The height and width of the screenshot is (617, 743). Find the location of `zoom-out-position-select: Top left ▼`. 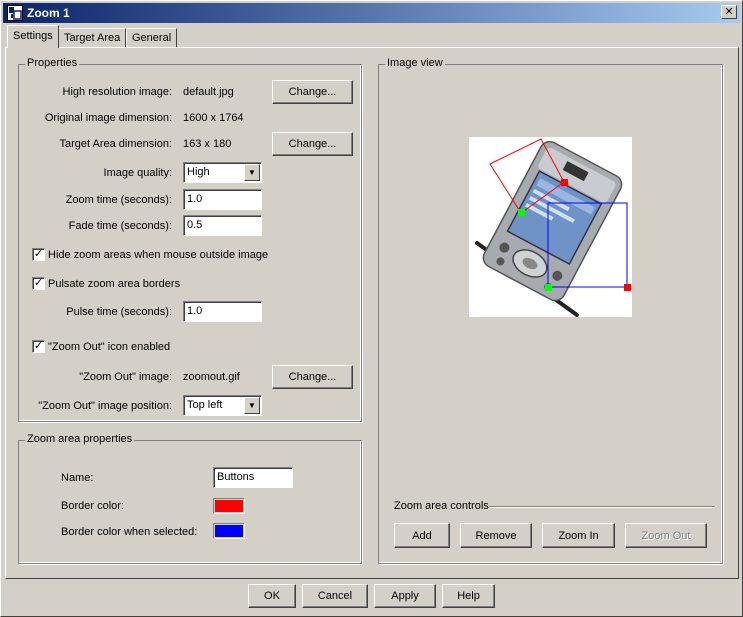

zoom-out-position-select: Top left ▼ is located at coordinates (222, 405).